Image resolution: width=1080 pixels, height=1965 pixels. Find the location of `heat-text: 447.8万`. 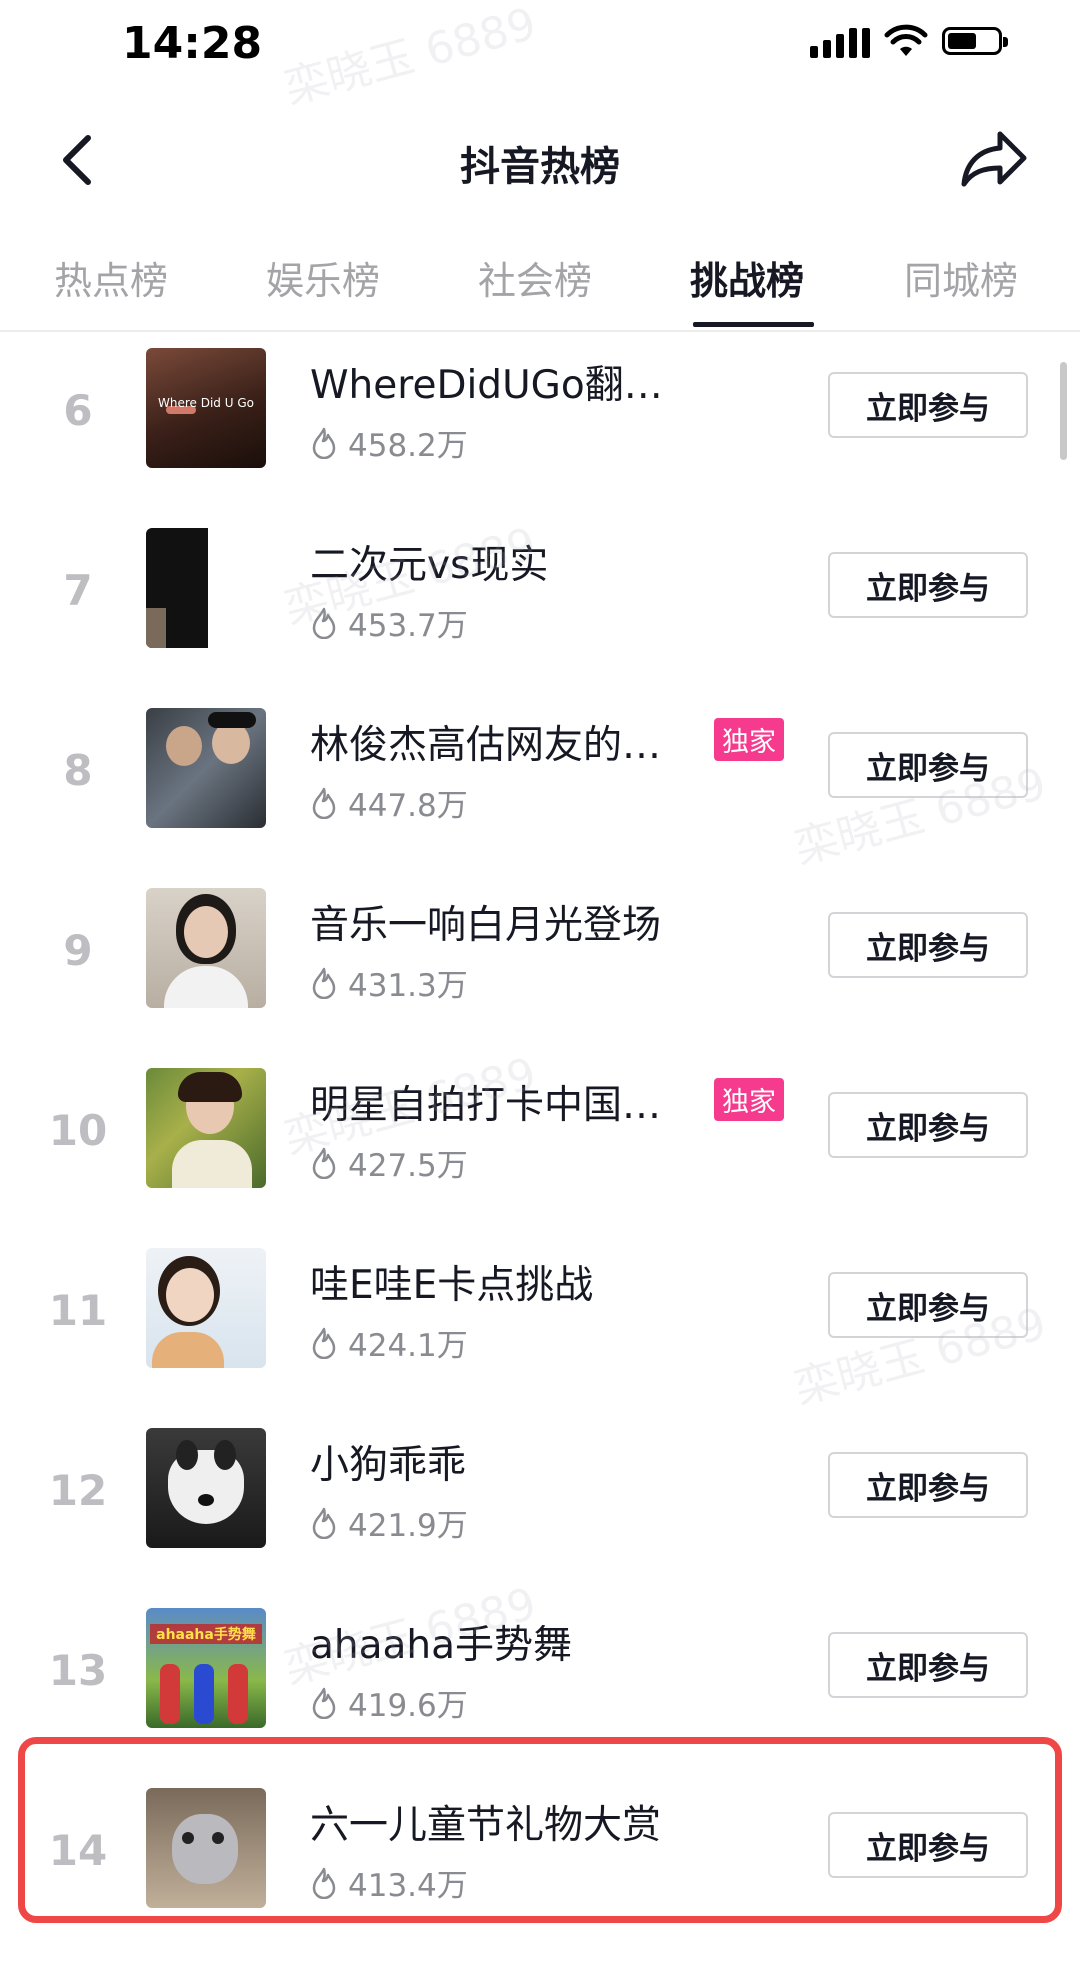

heat-text: 447.8万 is located at coordinates (408, 806).